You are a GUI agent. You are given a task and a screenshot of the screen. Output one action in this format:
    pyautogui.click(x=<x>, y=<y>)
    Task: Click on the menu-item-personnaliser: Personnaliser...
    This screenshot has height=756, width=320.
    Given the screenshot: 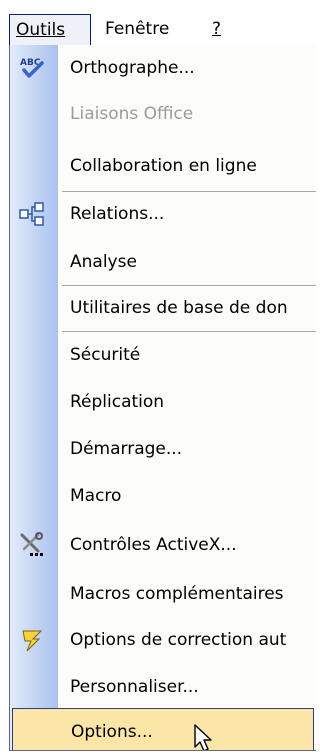 What is the action you would take?
    pyautogui.click(x=163, y=687)
    